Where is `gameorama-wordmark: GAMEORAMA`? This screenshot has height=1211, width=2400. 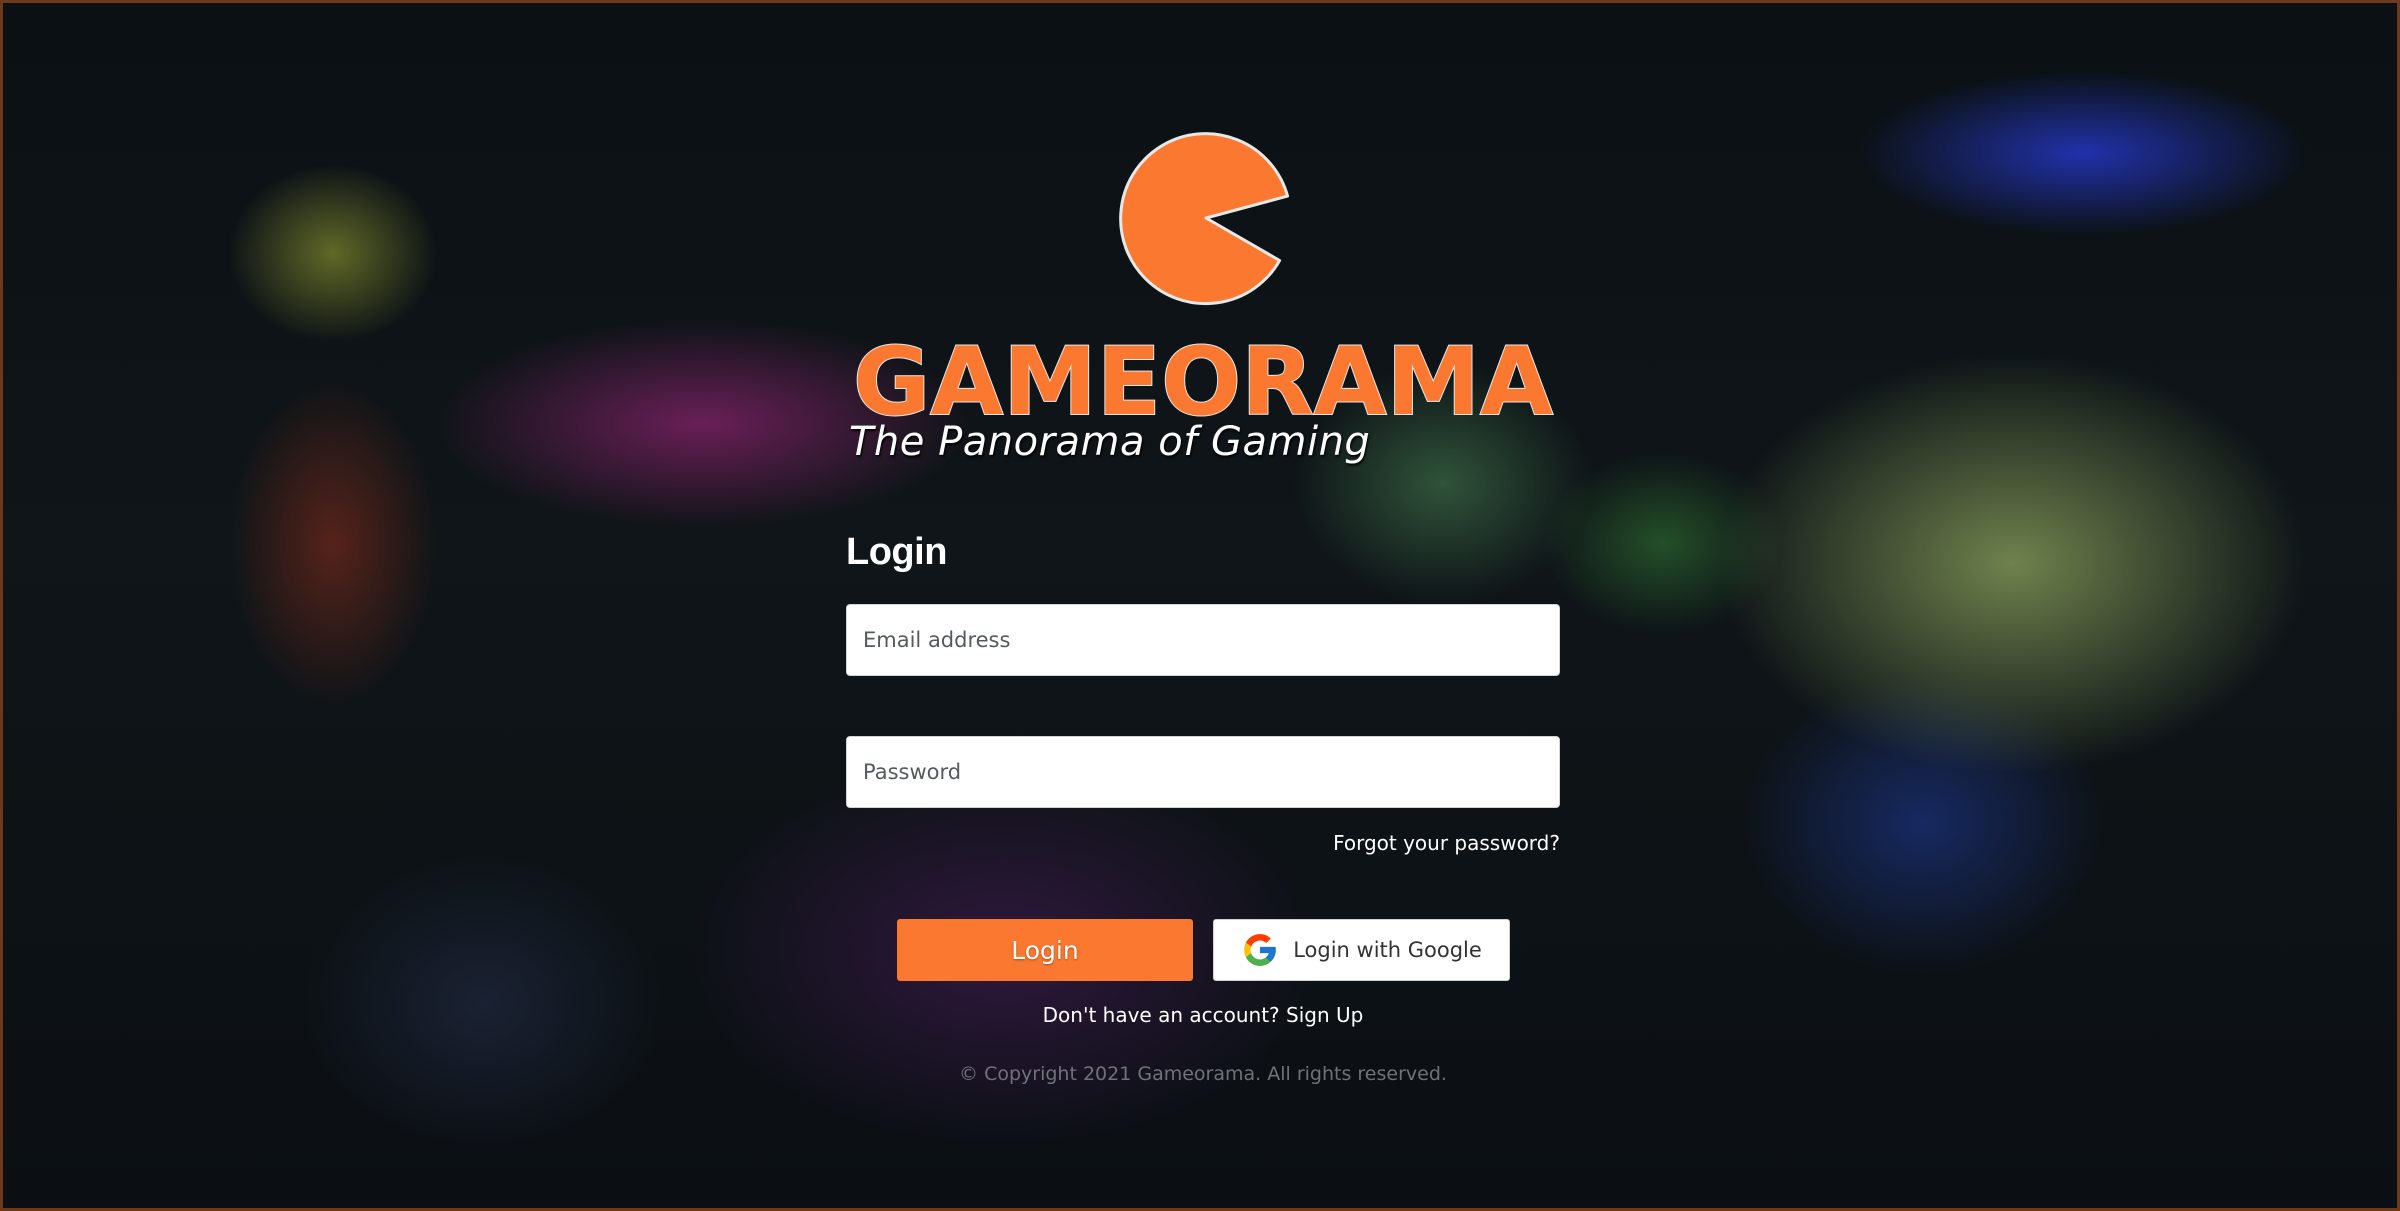 gameorama-wordmark: GAMEORAMA is located at coordinates (1203, 376).